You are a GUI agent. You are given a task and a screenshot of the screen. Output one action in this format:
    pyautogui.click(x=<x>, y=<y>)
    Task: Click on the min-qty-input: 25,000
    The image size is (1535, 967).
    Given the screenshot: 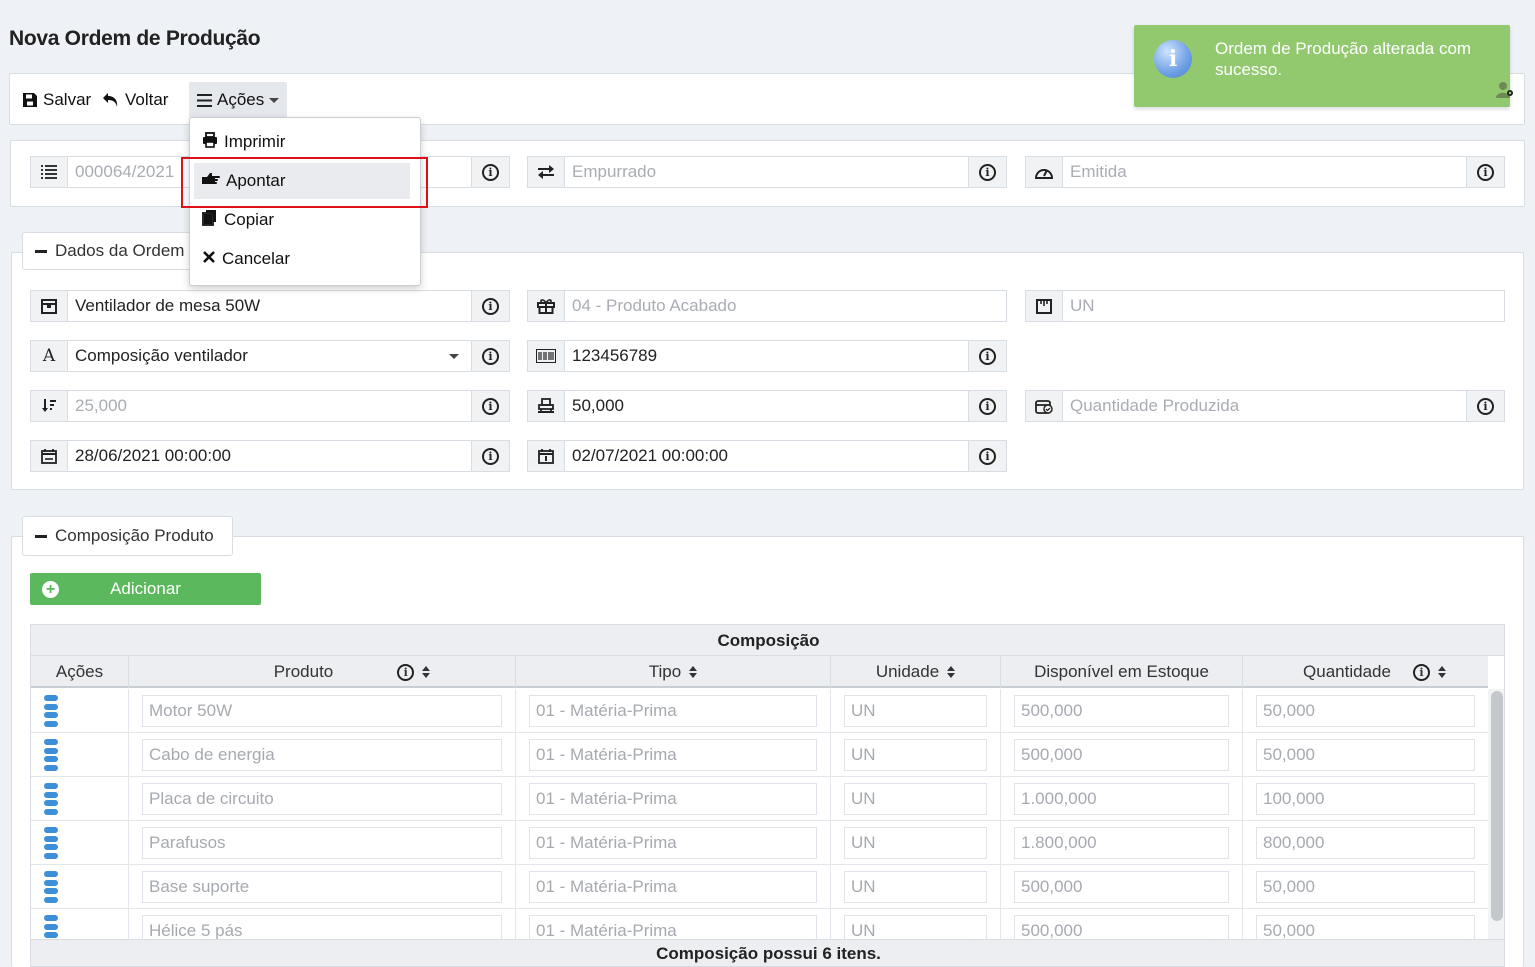 What is the action you would take?
    pyautogui.click(x=270, y=406)
    